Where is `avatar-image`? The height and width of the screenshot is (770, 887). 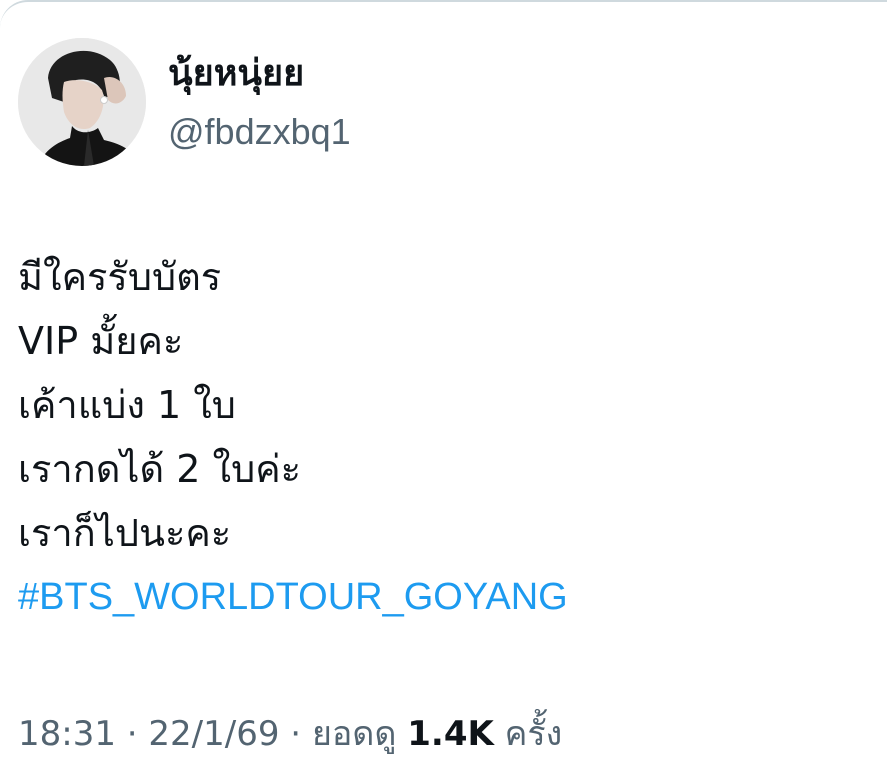 avatar-image is located at coordinates (82, 102).